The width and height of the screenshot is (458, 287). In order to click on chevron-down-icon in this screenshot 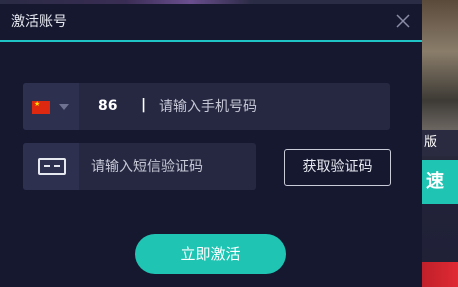, I will do `click(64, 107)`.